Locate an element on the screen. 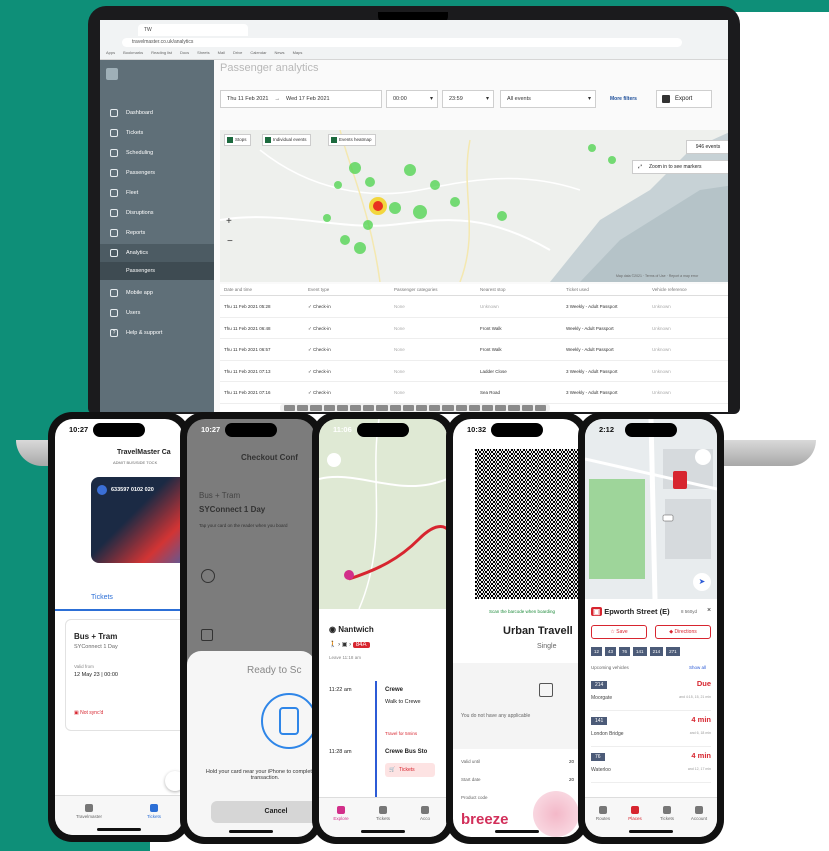  route-chip: 76 is located at coordinates (625, 651).